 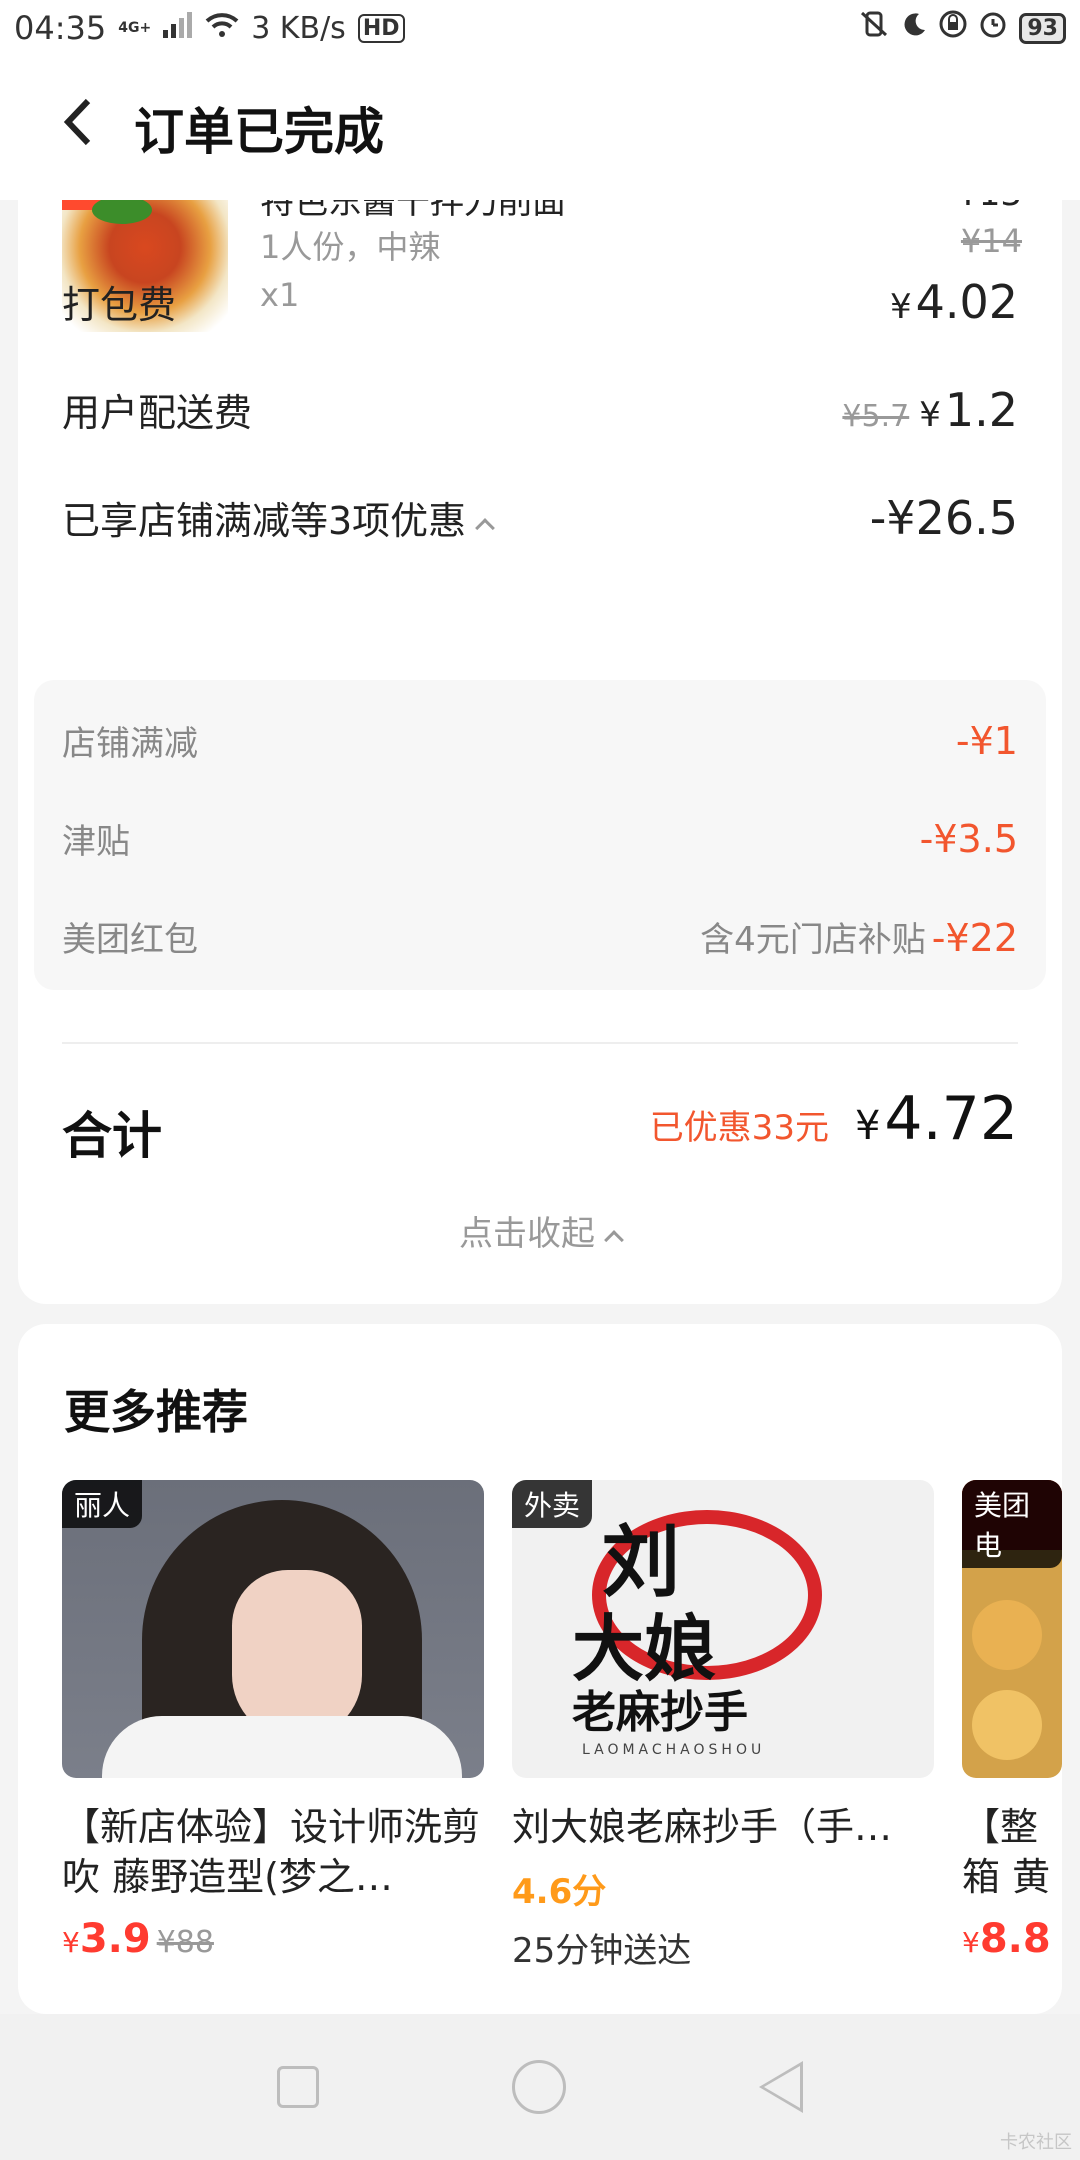 I want to click on packing-fee-amount: 4.02, so click(x=966, y=301).